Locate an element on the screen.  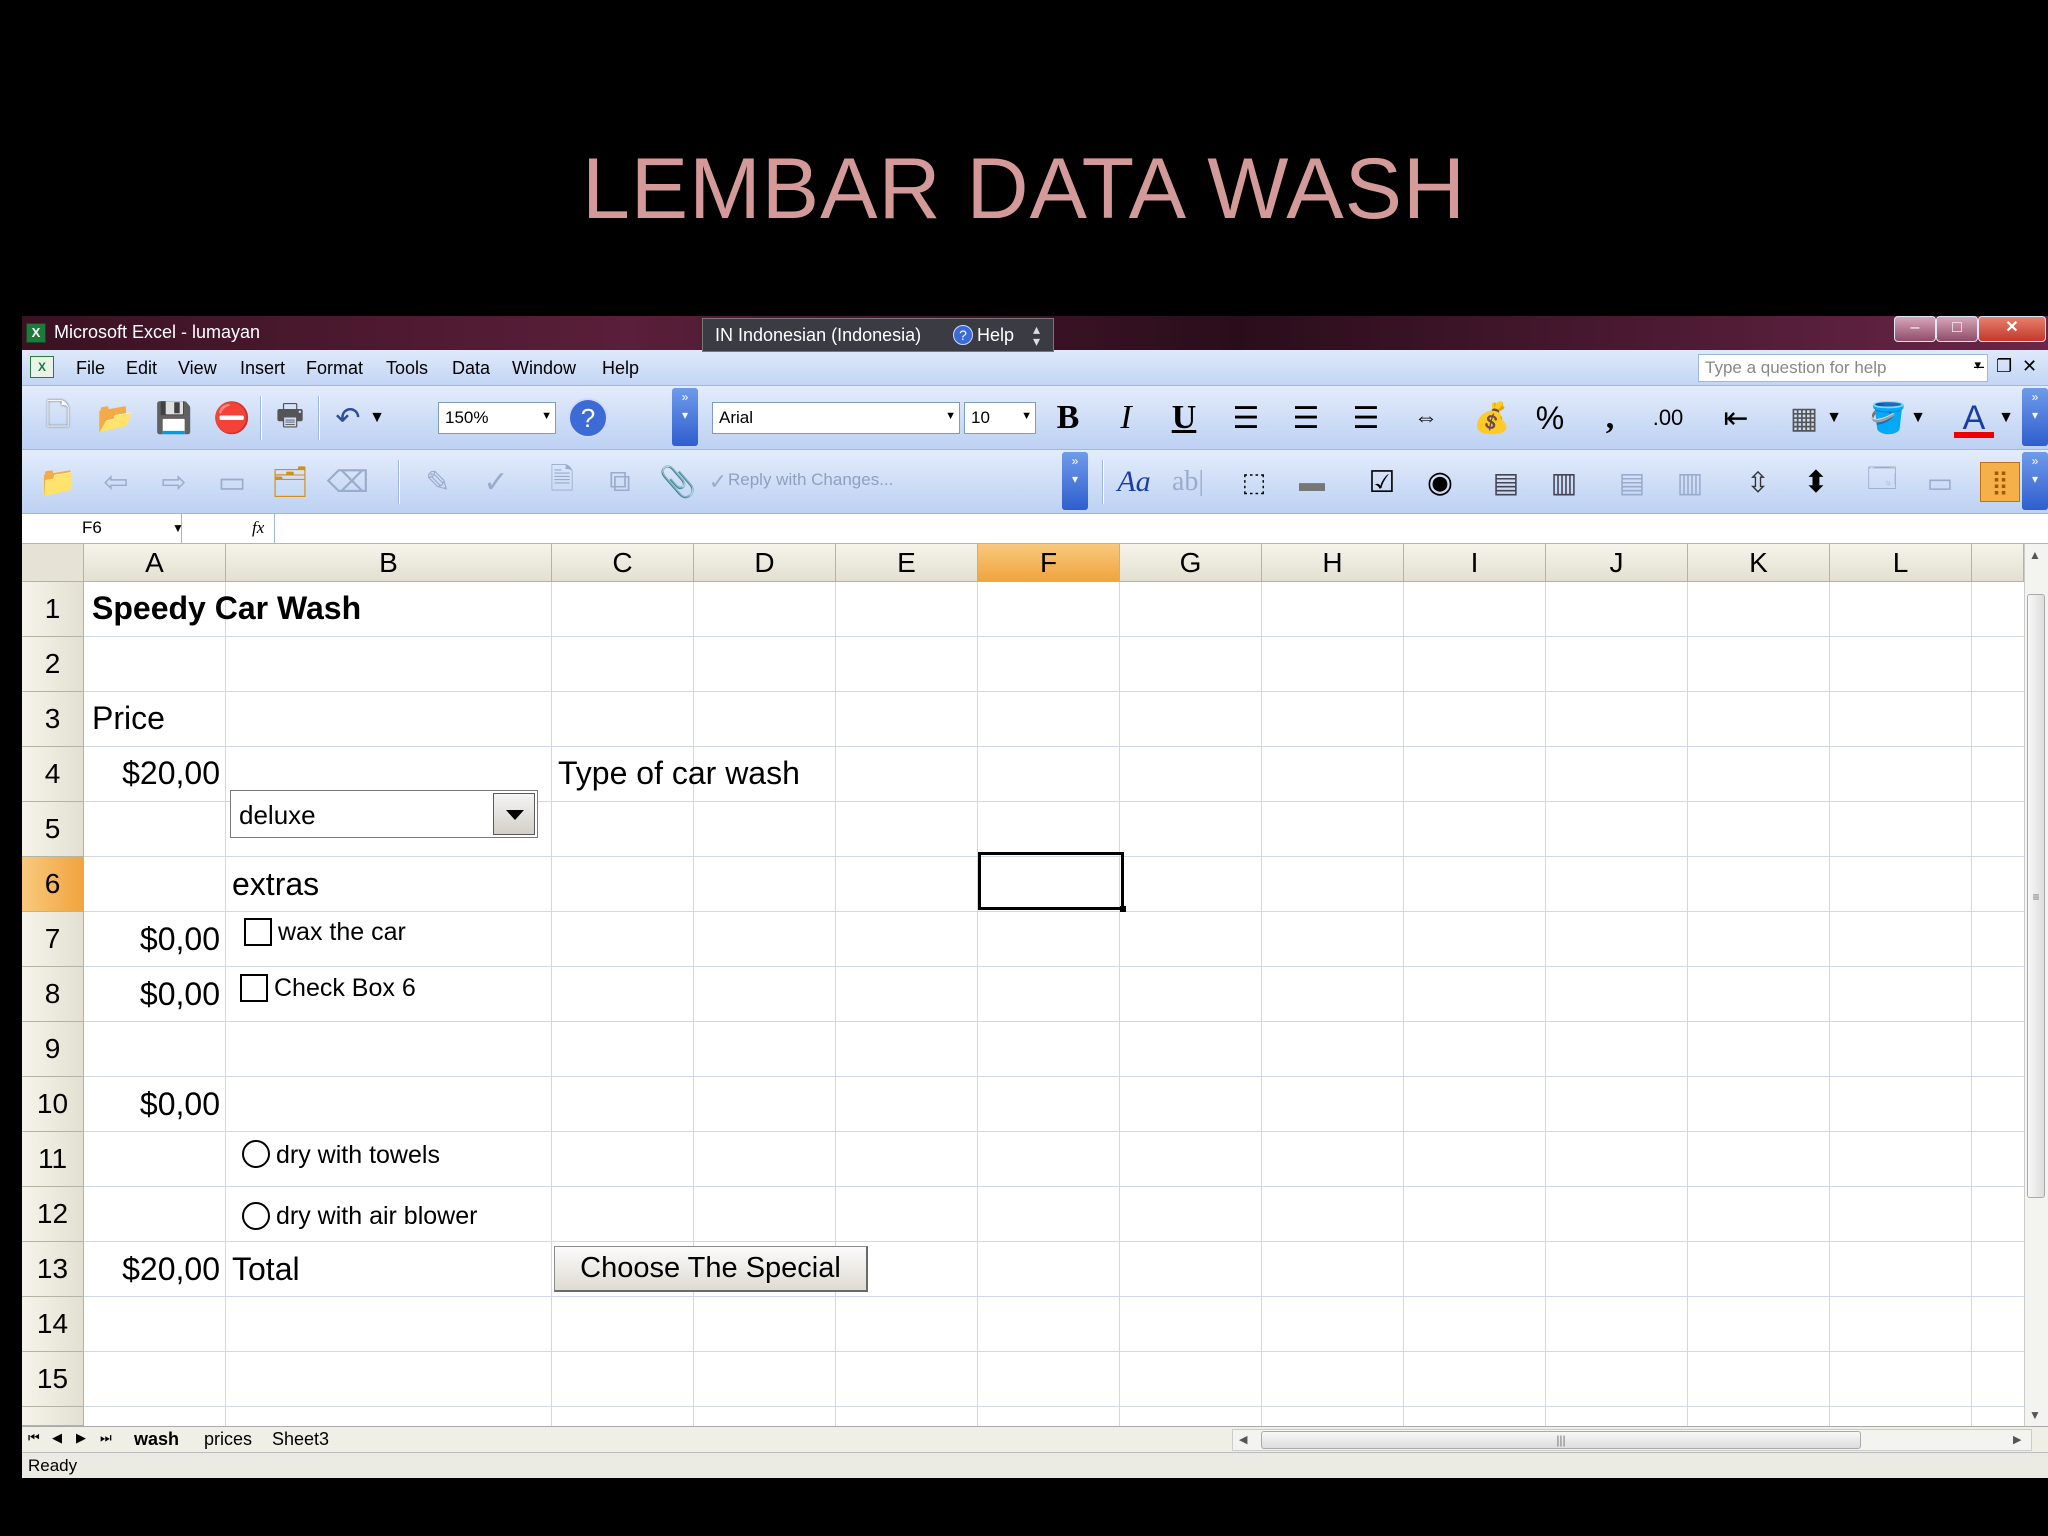
row-header-6: 6 is located at coordinates (53, 884).